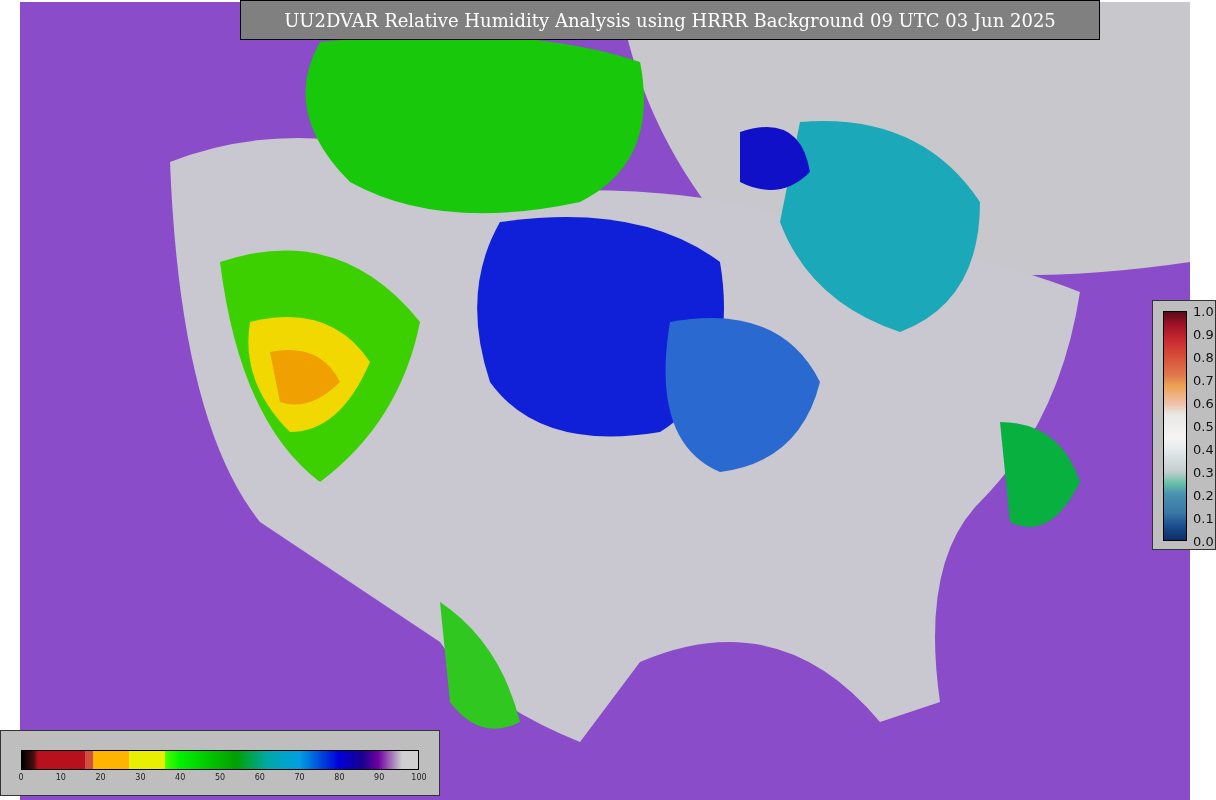  I want to click on tick-label: 90, so click(379, 777).